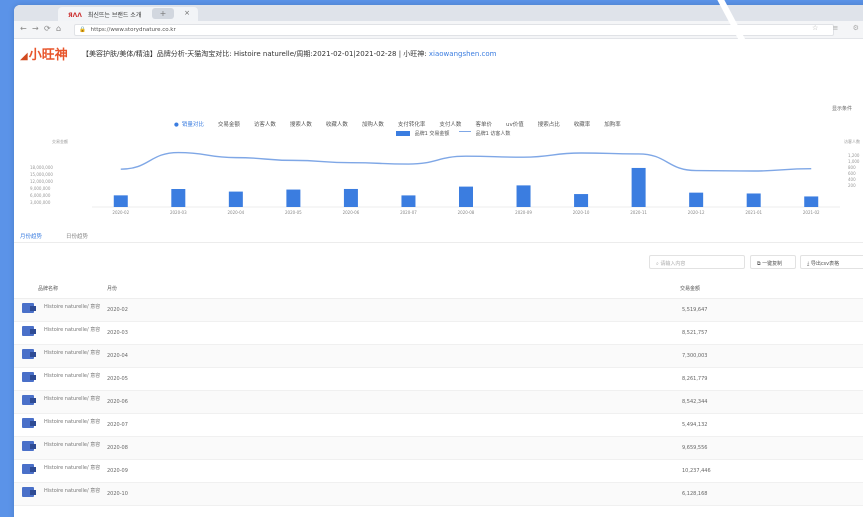 The width and height of the screenshot is (863, 517). Describe the element at coordinates (638, 212) in the screenshot. I see `x-tick-label: 2020-11` at that location.